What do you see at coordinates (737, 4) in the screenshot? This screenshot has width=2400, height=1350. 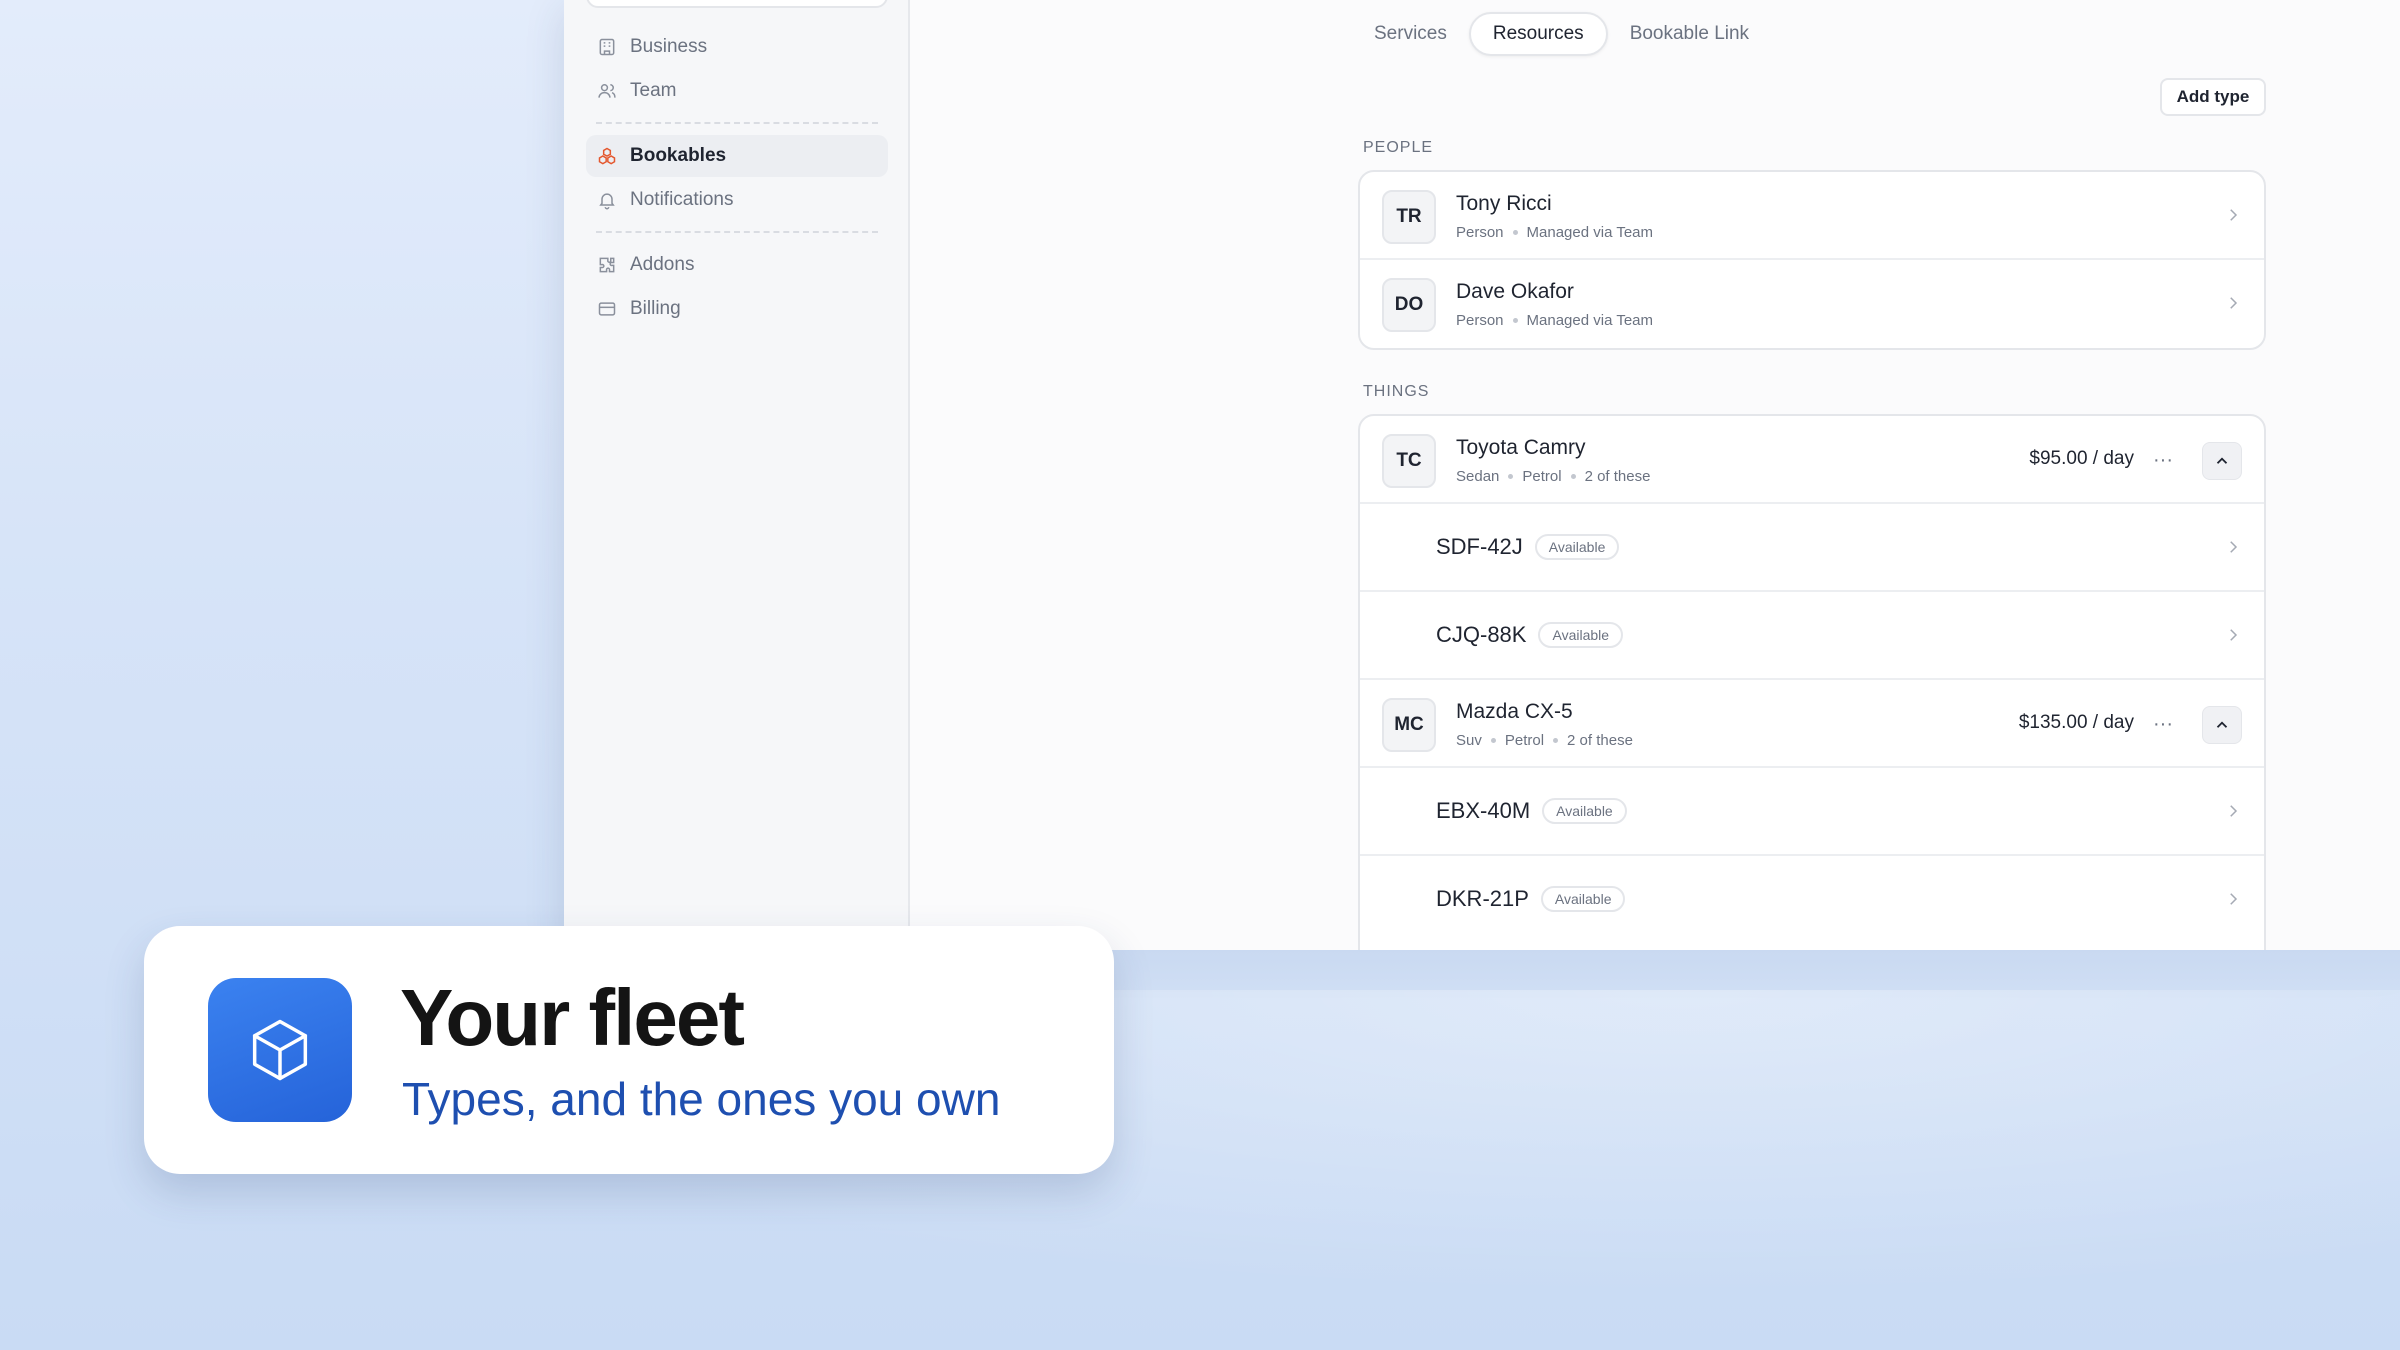 I see `sidebar-top-control` at bounding box center [737, 4].